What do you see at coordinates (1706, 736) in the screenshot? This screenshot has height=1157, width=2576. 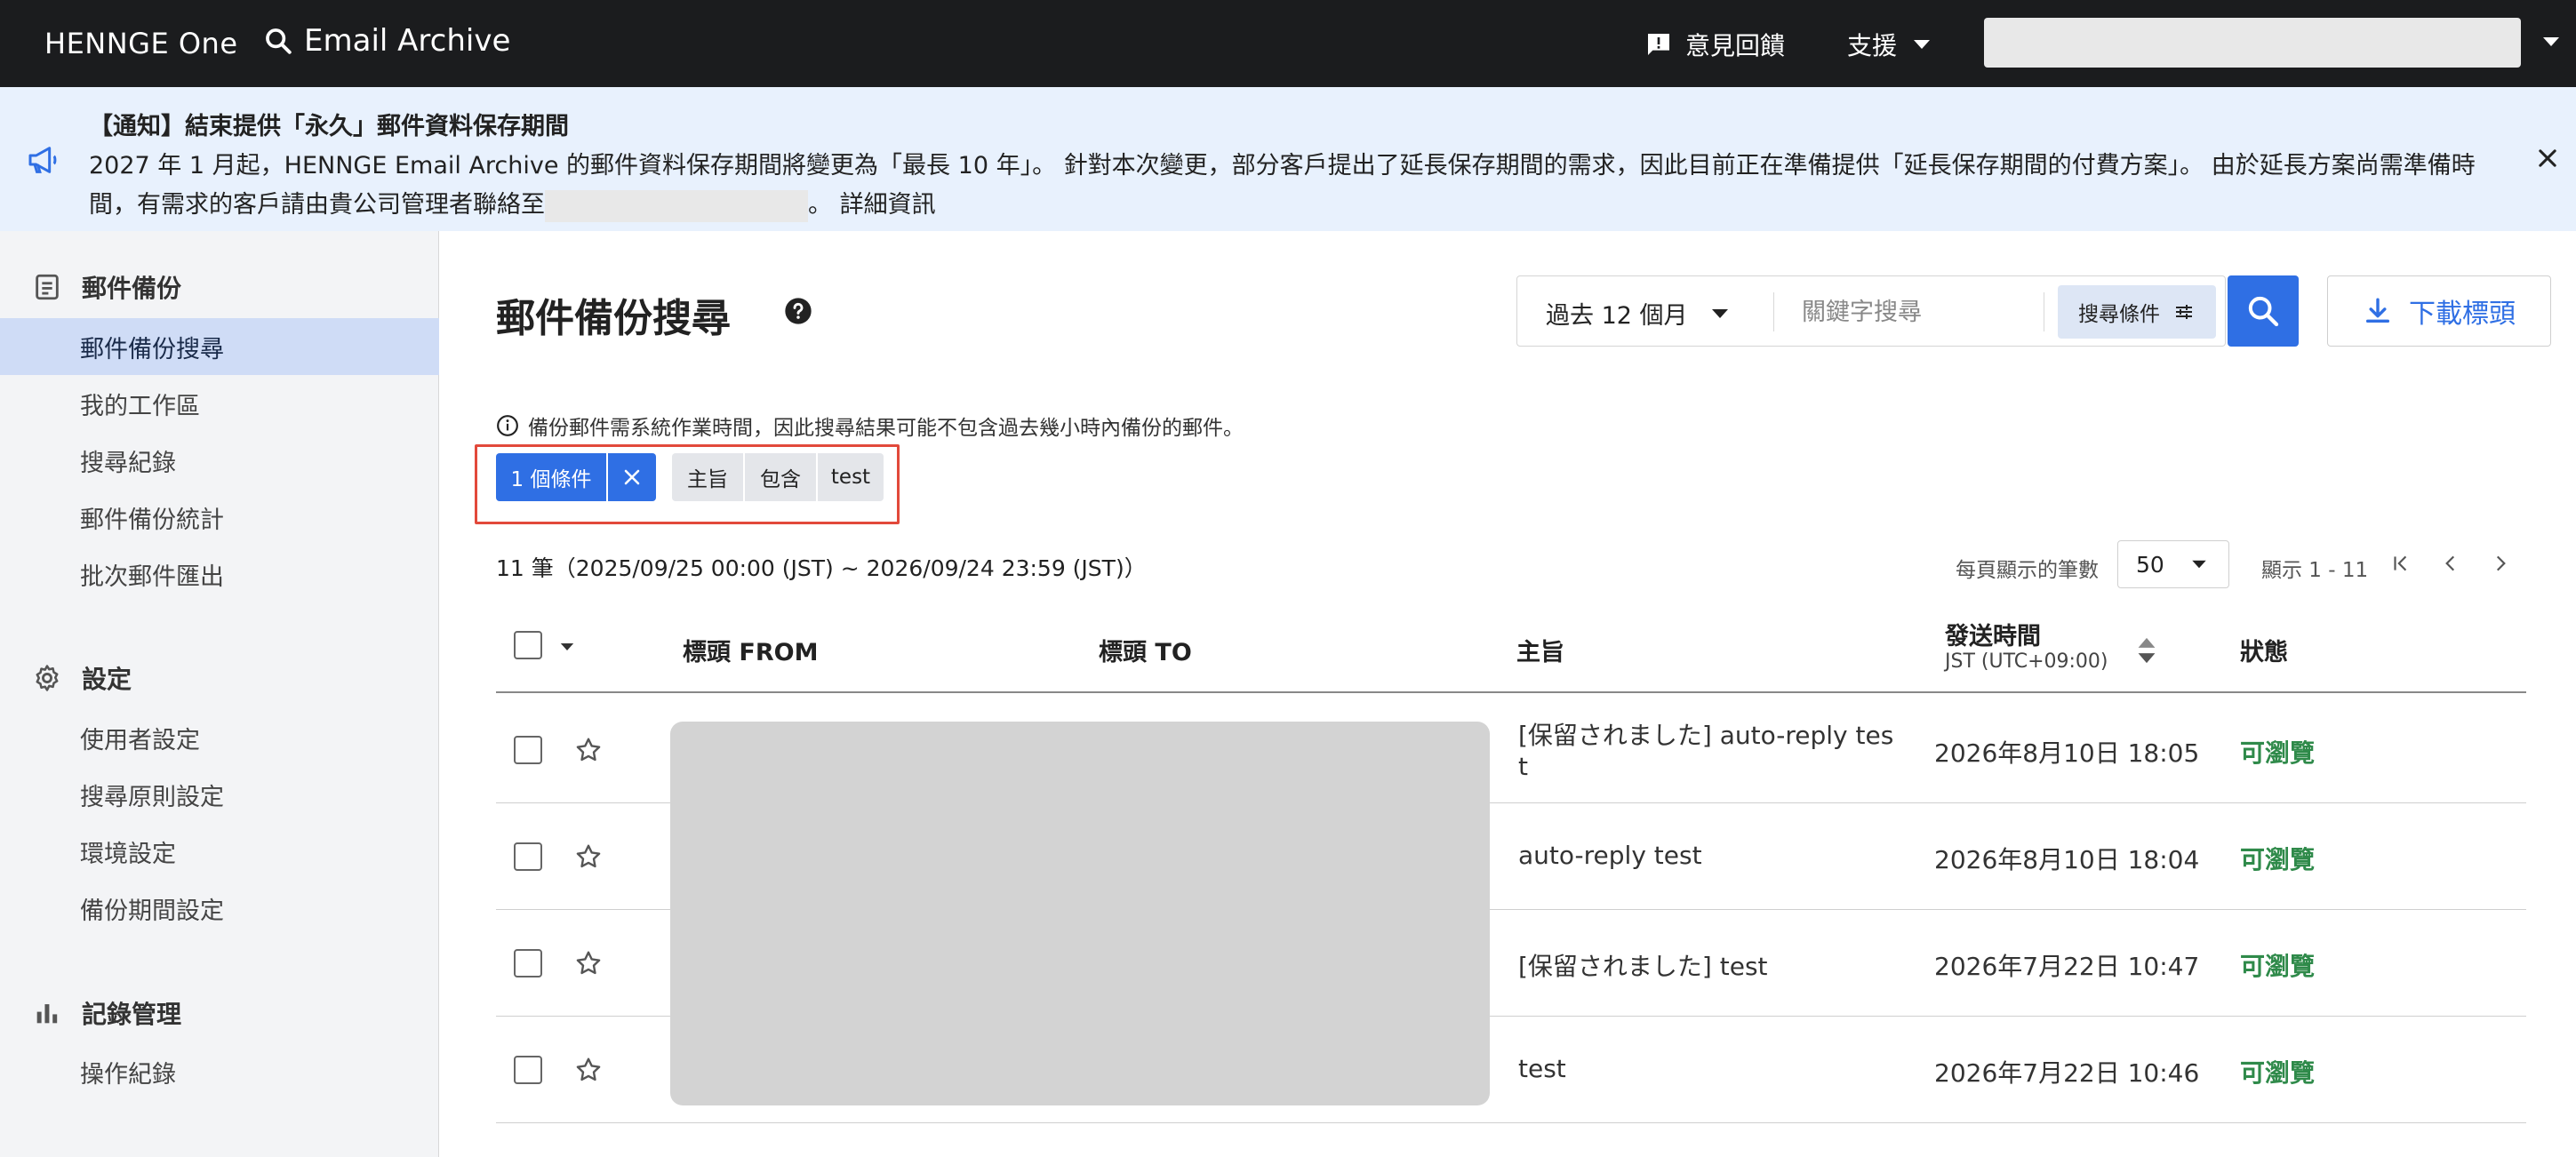 I see `row-subject: [保留されました] auto-reply tes` at bounding box center [1706, 736].